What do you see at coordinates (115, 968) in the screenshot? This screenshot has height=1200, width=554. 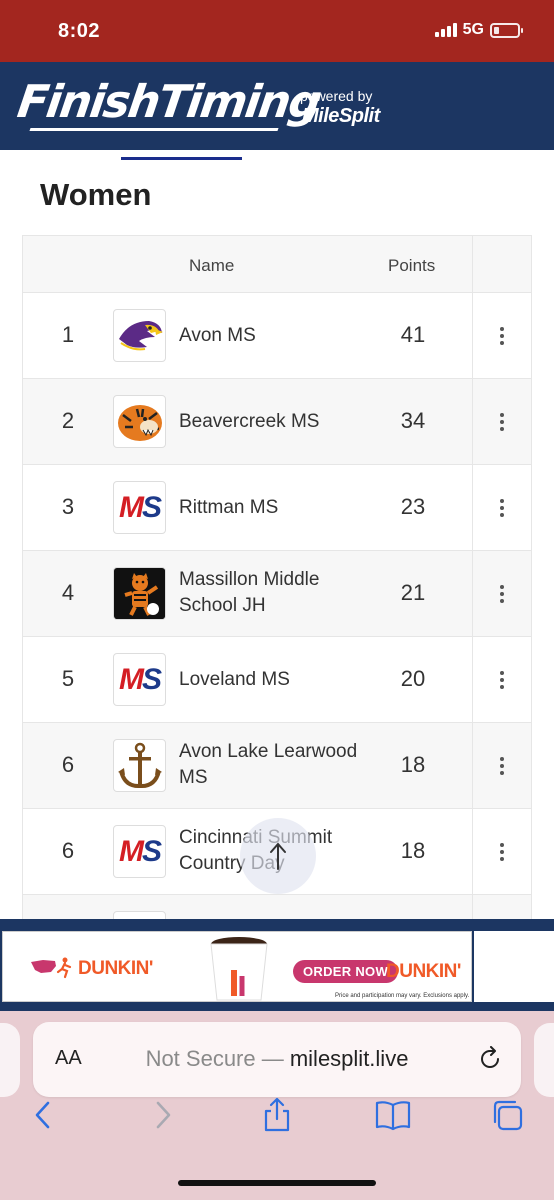 I see `dunkin-logo: DUNKIN'` at bounding box center [115, 968].